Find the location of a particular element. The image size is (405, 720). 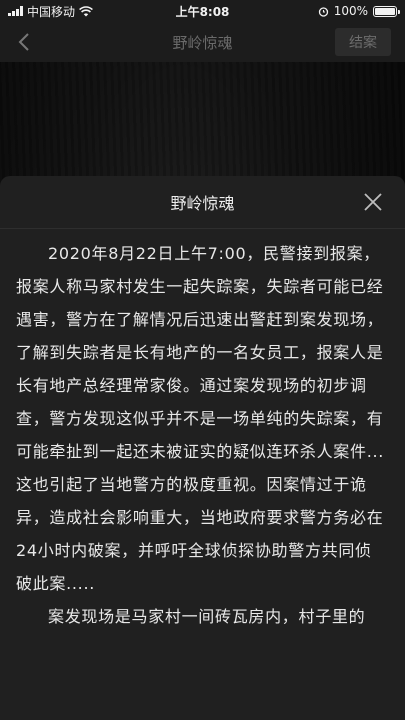

signal-icon is located at coordinates (15, 11).